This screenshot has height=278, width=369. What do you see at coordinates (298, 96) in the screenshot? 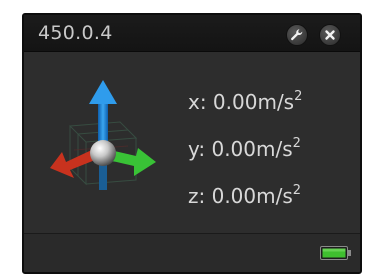
I see `x-unit-exponent: 2` at bounding box center [298, 96].